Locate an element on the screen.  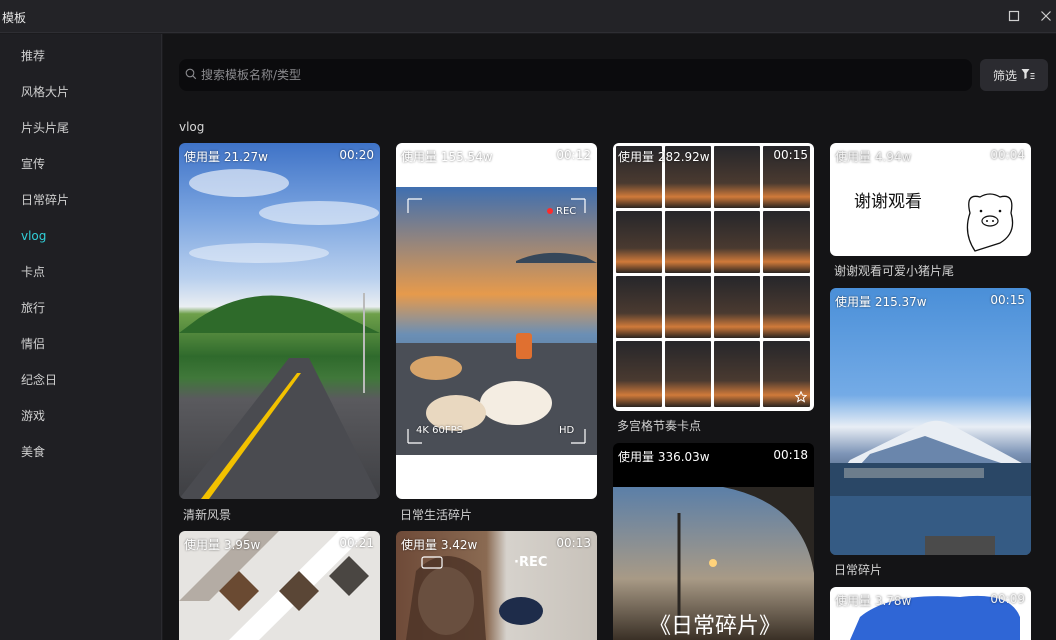
sidebar-item-style: 风格大片 is located at coordinates (81, 92).